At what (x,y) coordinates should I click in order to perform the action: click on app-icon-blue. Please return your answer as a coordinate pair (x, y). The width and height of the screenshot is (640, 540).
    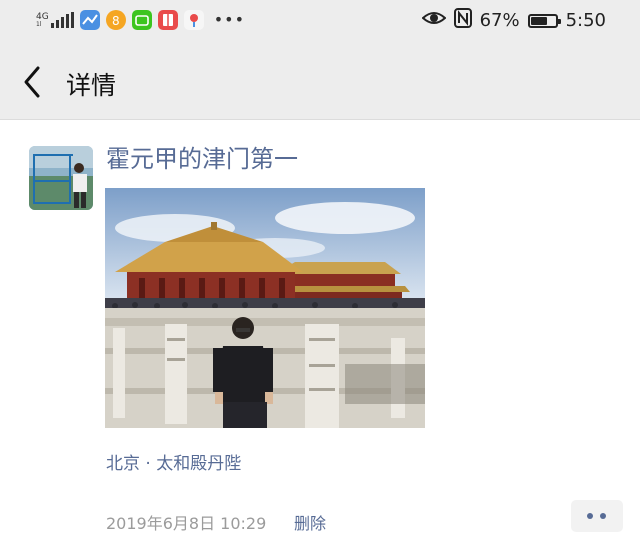
    Looking at the image, I should click on (89, 20).